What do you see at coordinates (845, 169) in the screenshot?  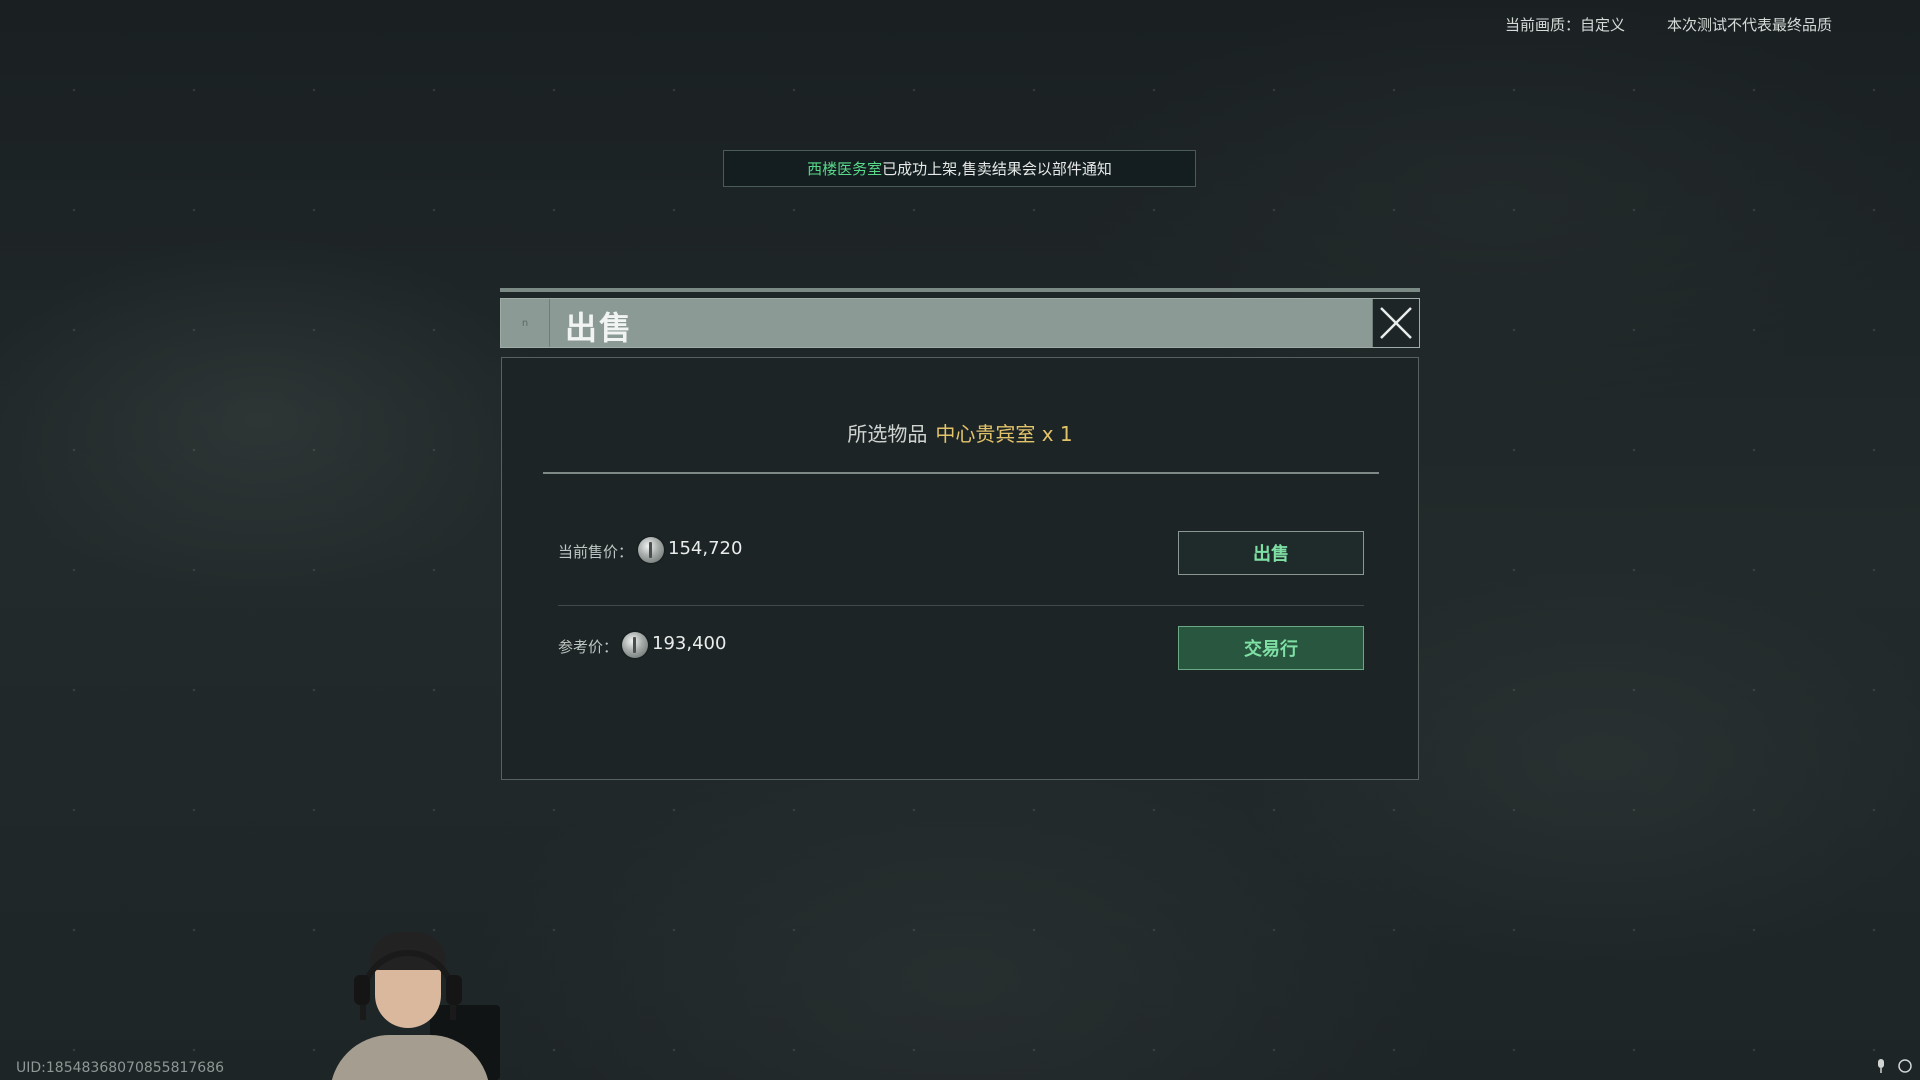 I see `toast-item-name: 西楼医务室` at bounding box center [845, 169].